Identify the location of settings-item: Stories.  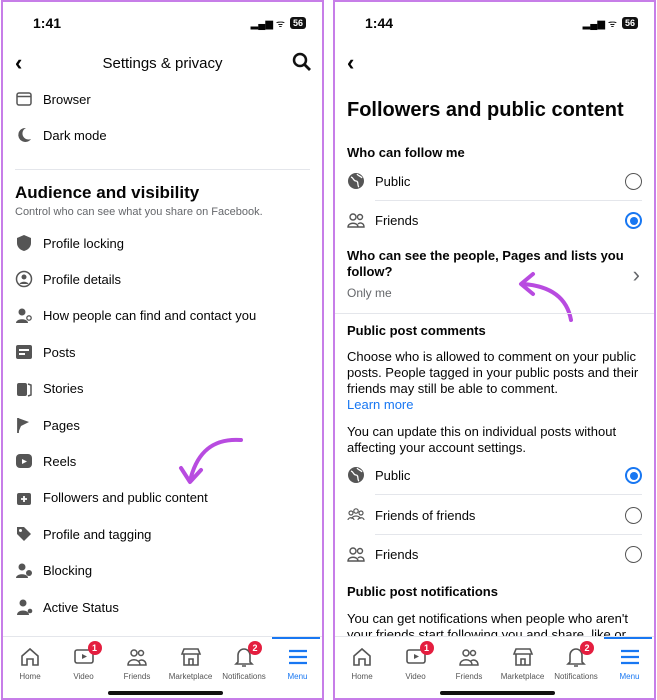
(49, 389).